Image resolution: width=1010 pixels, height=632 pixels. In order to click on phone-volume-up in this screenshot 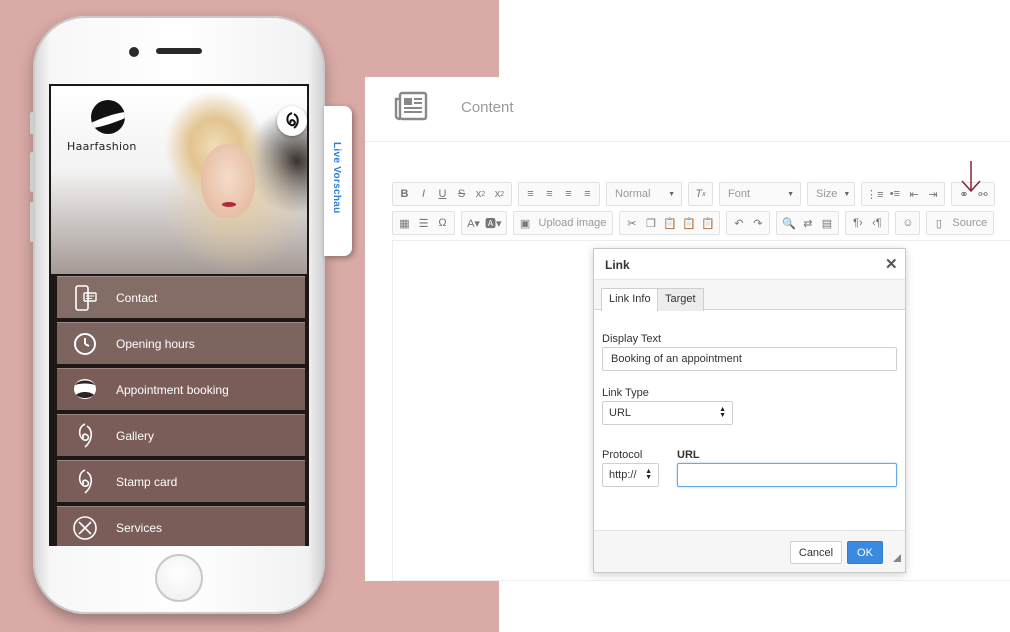, I will do `click(32, 172)`.